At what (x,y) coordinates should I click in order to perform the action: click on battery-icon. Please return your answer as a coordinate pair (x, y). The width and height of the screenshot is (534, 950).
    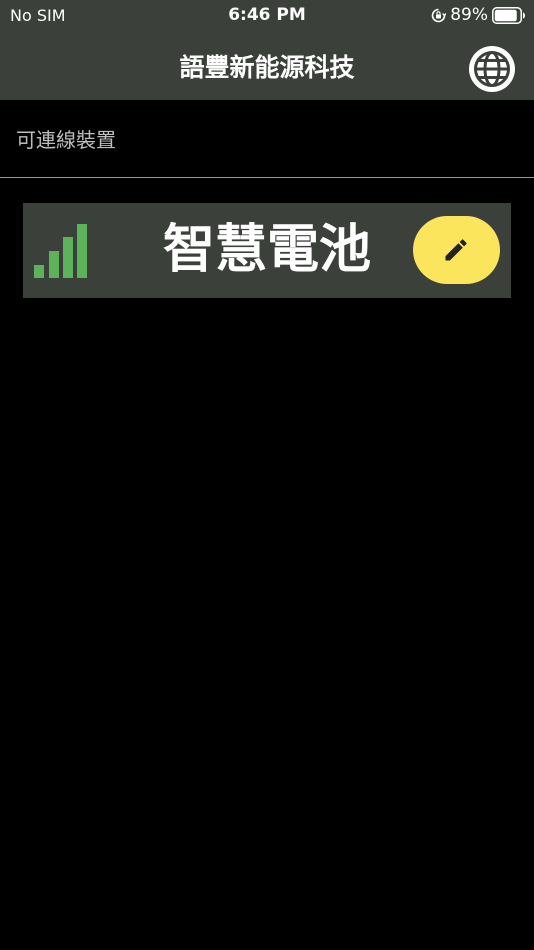
    Looking at the image, I should click on (508, 15).